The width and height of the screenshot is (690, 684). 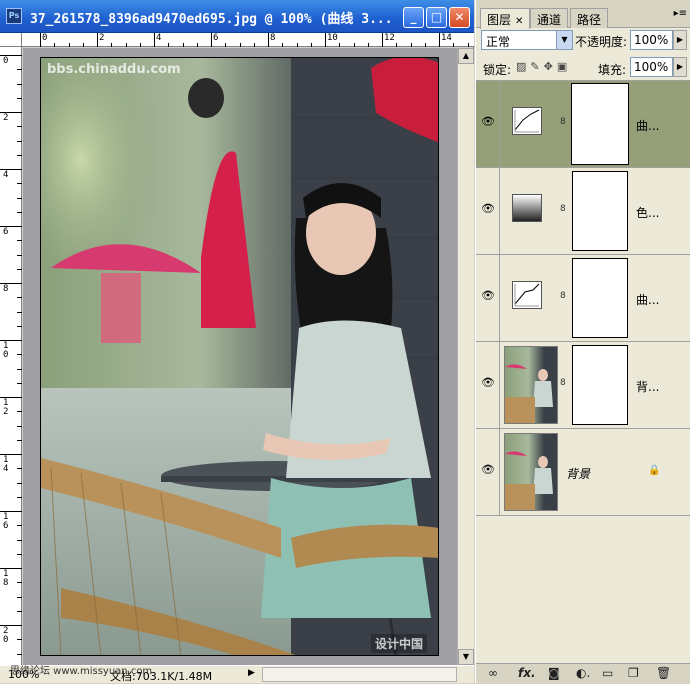 What do you see at coordinates (332, 38) in the screenshot?
I see `ruler-label: 10` at bounding box center [332, 38].